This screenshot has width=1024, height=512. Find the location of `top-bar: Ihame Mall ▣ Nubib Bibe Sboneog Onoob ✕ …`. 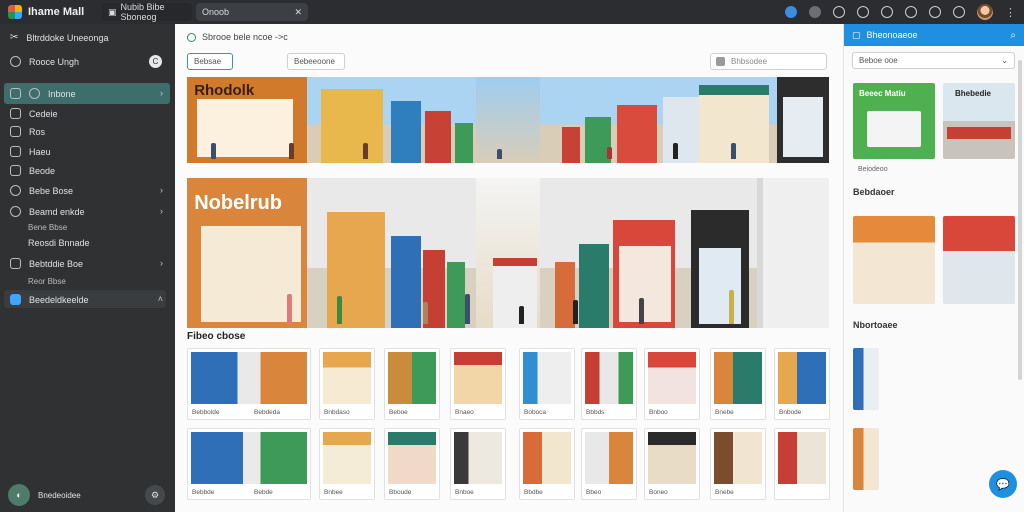

top-bar: Ihame Mall ▣ Nubib Bibe Sboneog Onoob ✕ … is located at coordinates (512, 12).